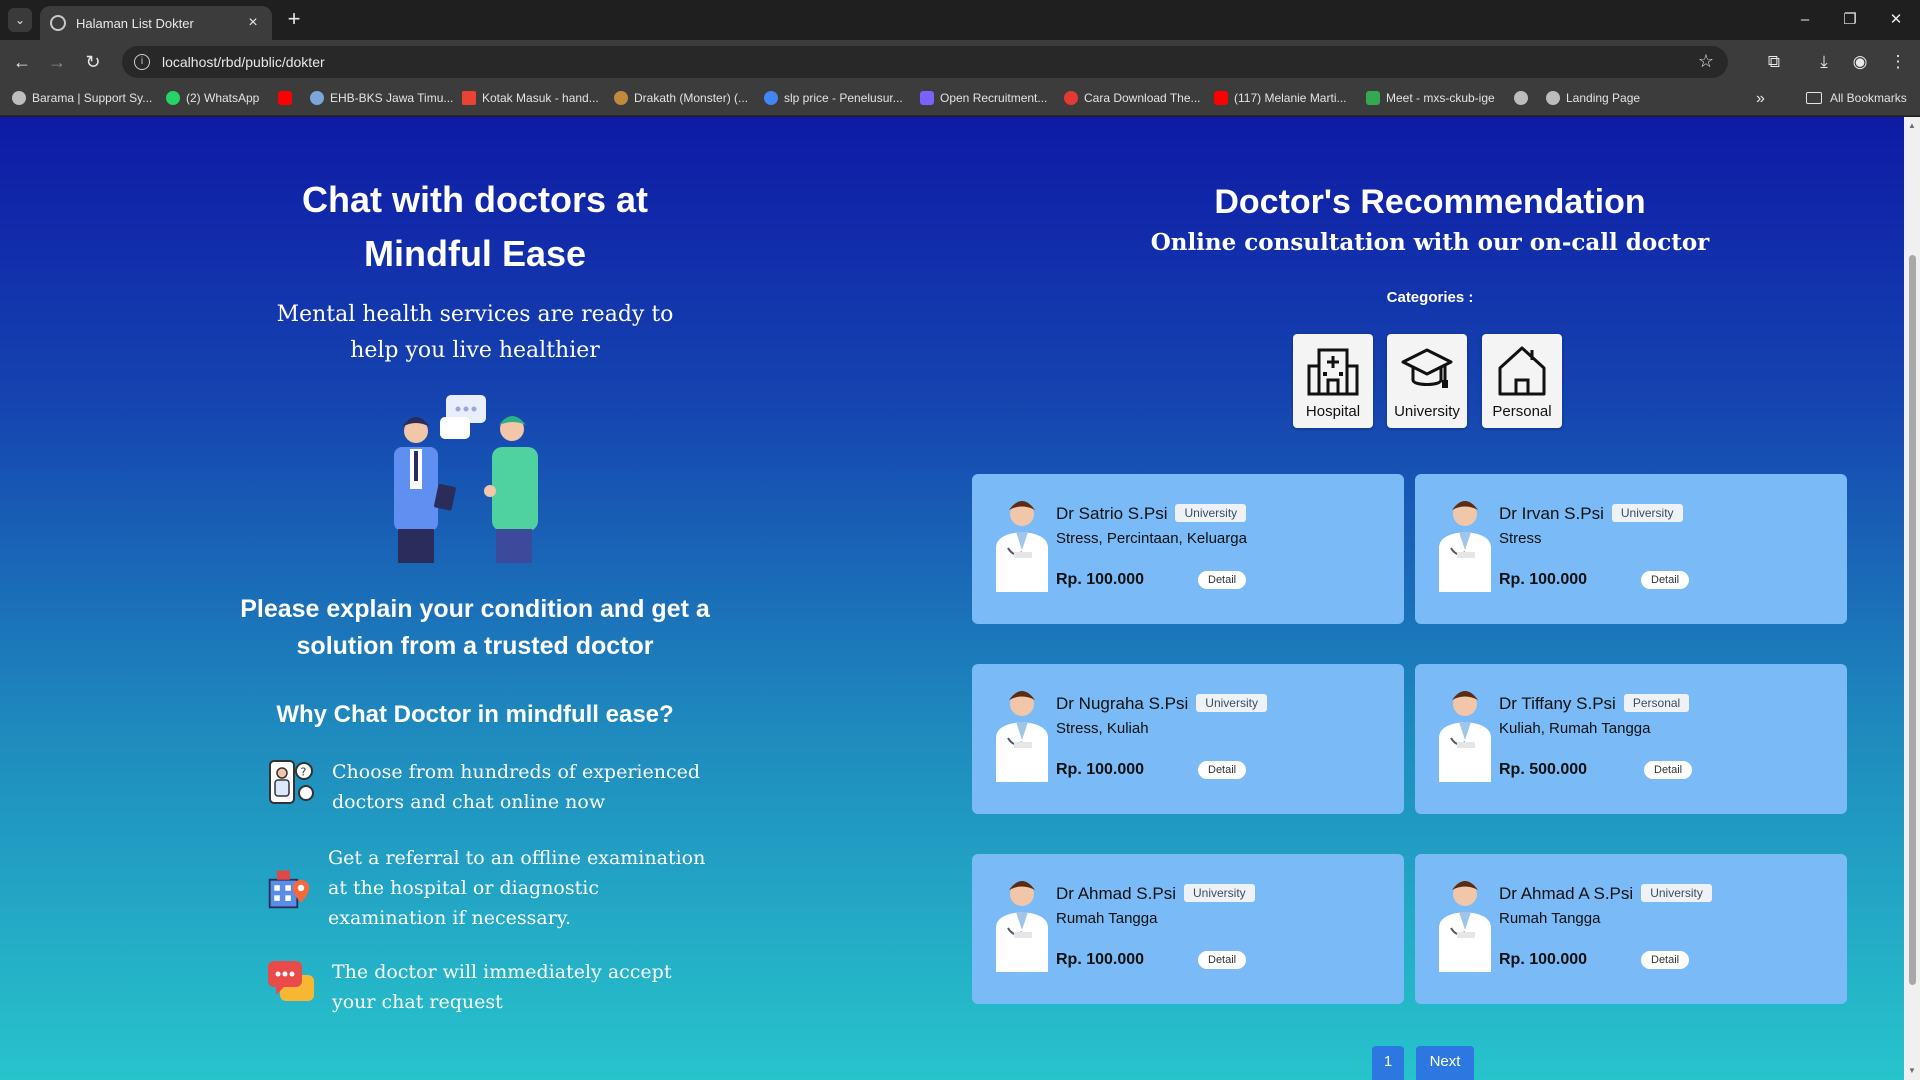  I want to click on browser-tab-strip: ⌄ Halaman List Dokter × + – ❐ ✕, so click(960, 20).